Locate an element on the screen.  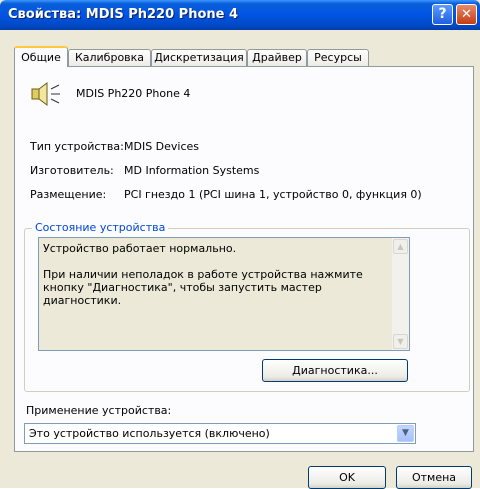
tab-calibration: Калибровка is located at coordinates (109, 57).